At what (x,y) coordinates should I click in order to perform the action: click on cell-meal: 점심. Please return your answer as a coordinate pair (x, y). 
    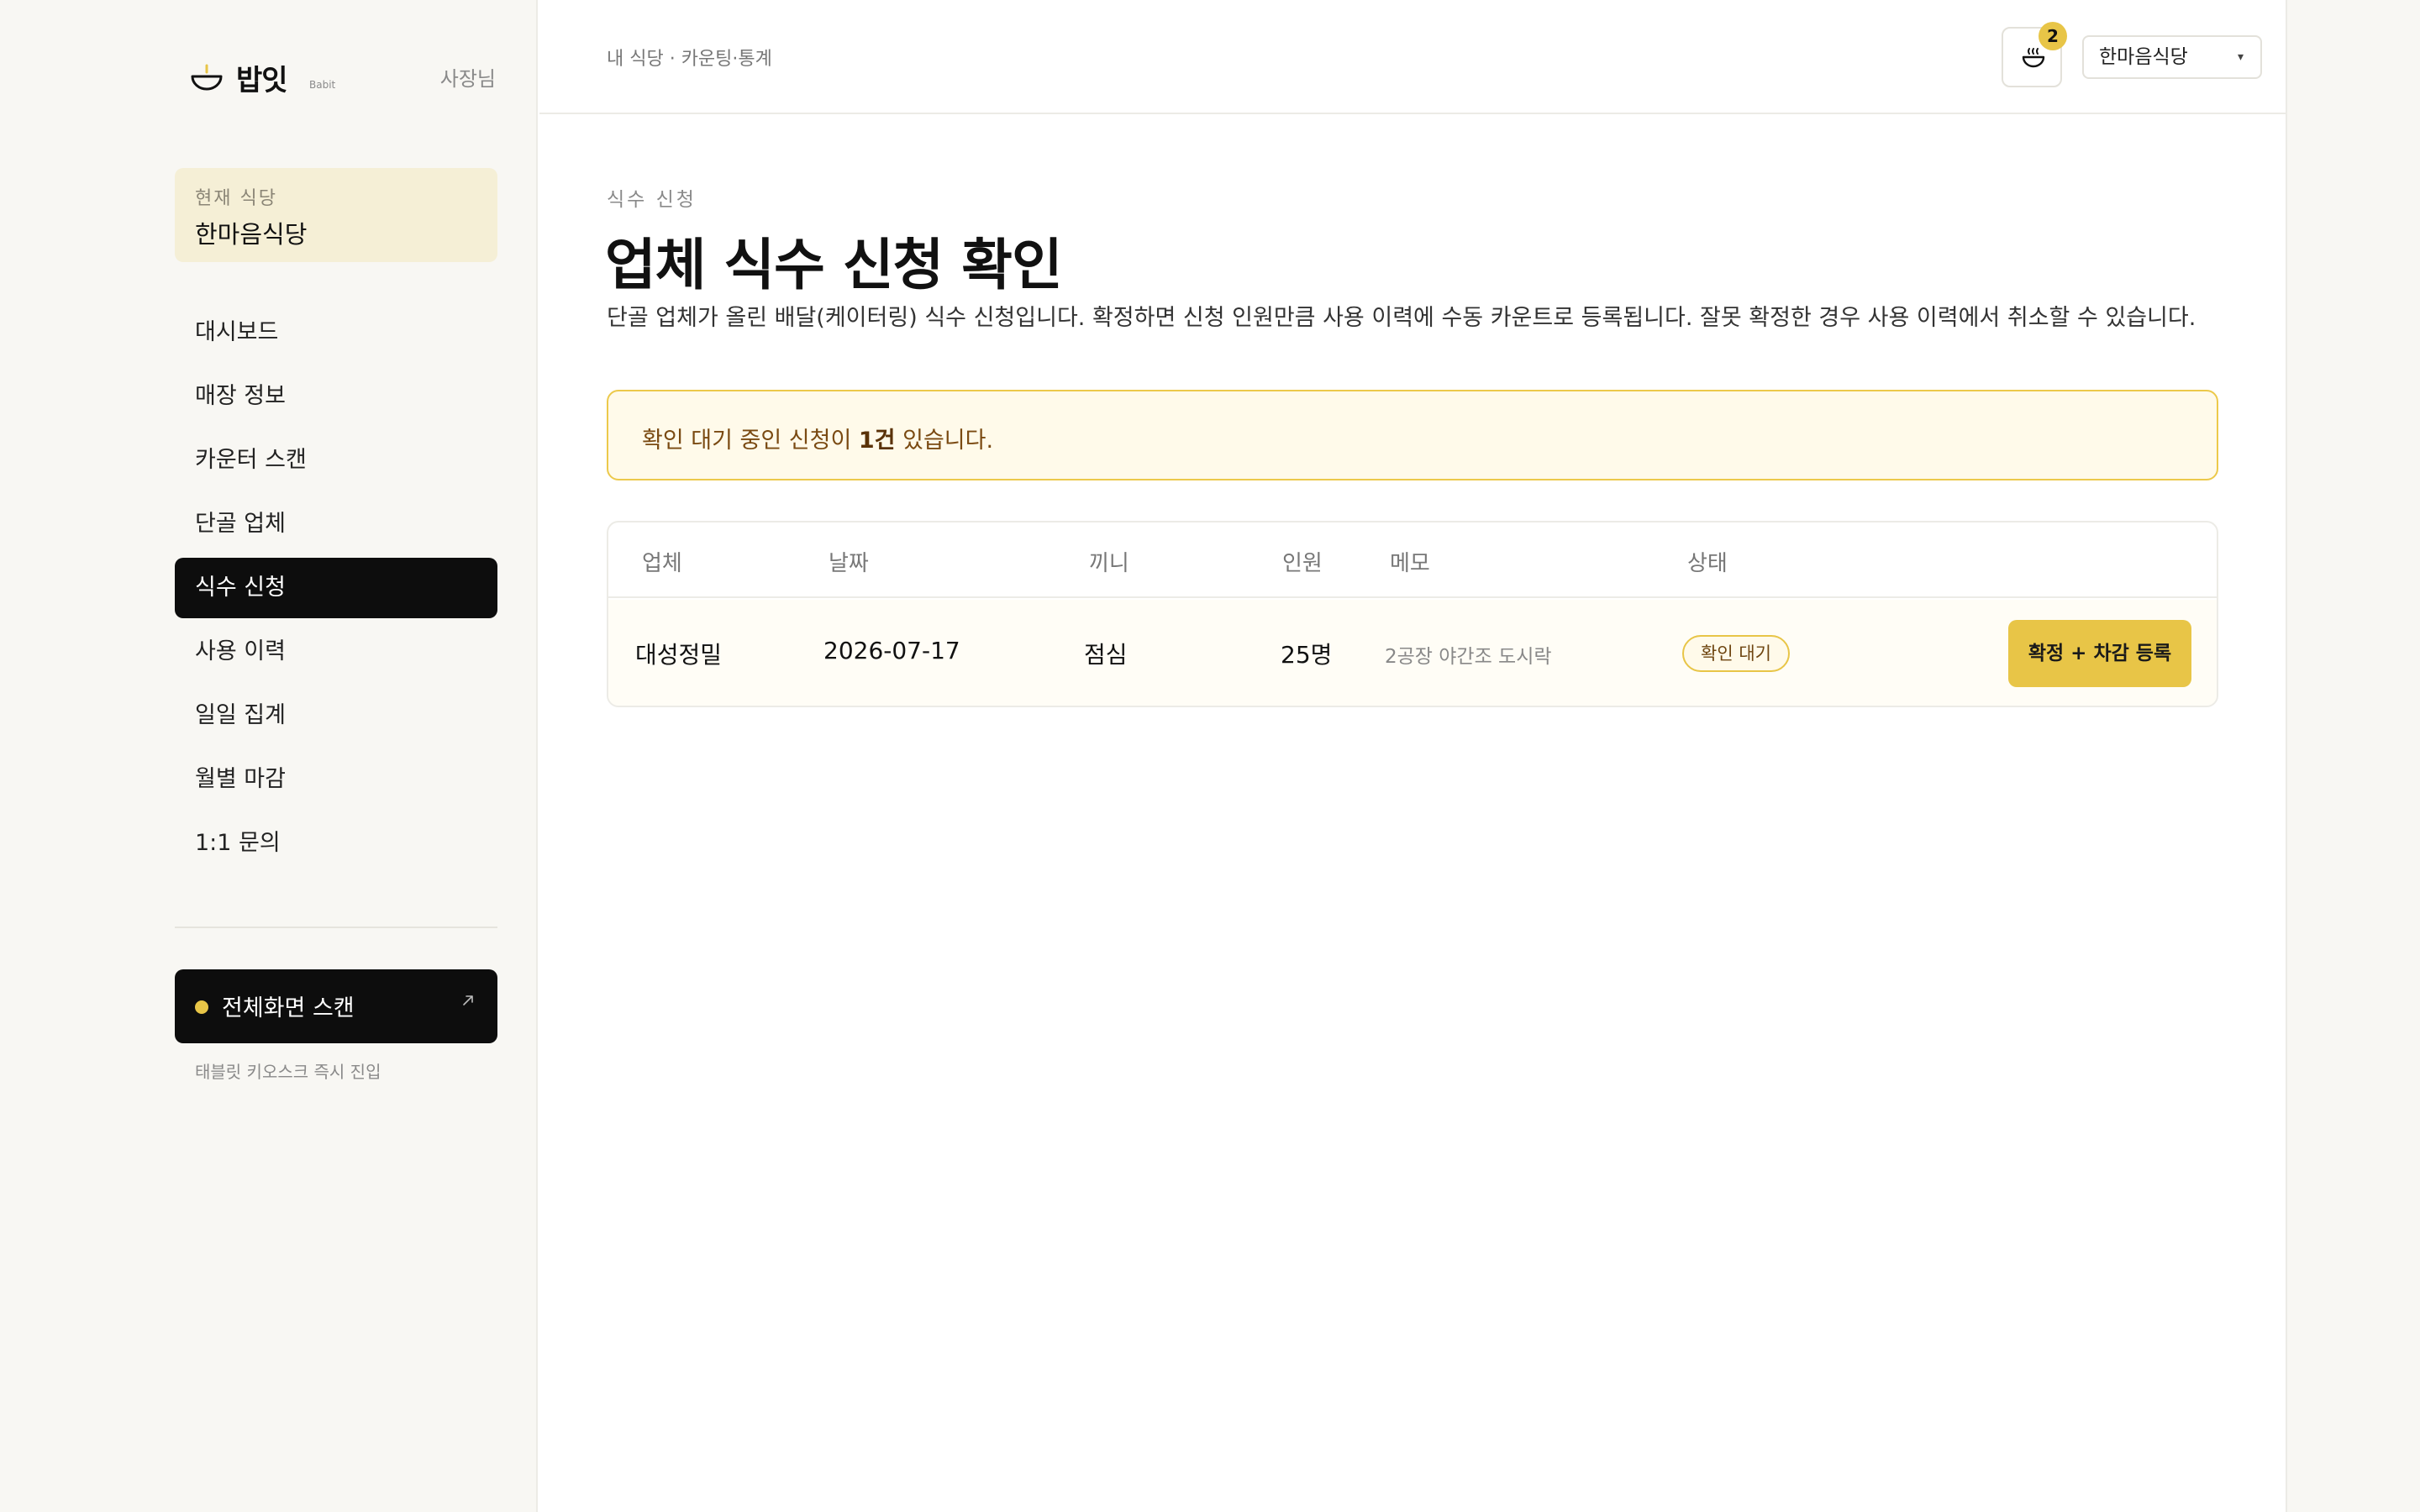
    Looking at the image, I should click on (1106, 655).